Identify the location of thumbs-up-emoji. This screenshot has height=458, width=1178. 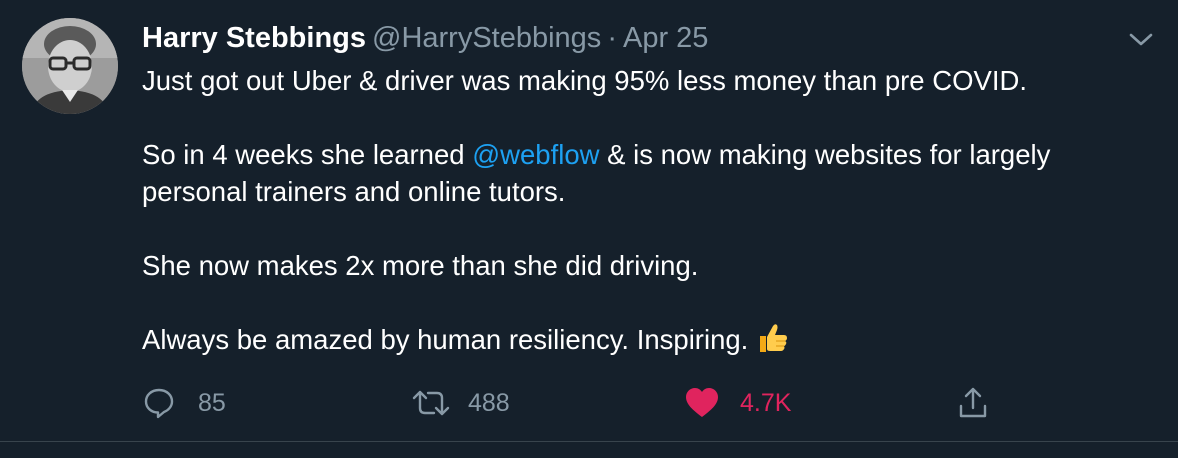
(773, 342).